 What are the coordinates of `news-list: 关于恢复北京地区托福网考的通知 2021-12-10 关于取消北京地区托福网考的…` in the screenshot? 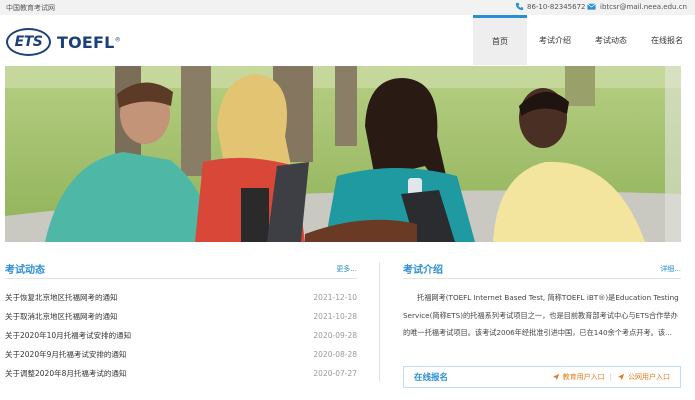 It's located at (181, 335).